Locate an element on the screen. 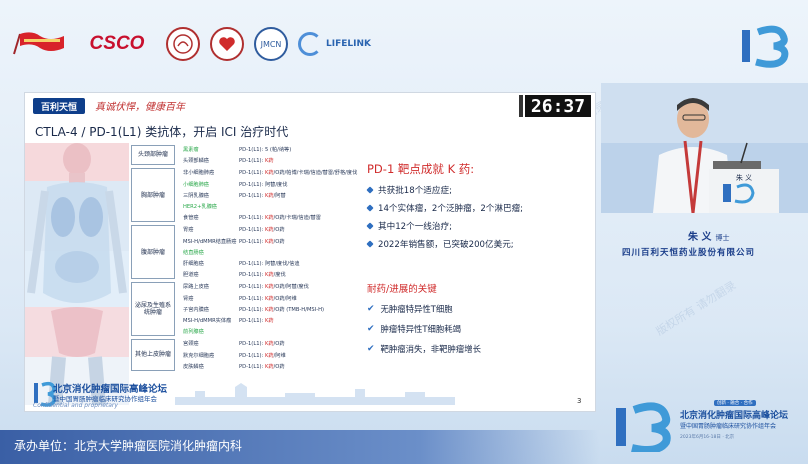  approved-agents: PD-1(L1): K药/O药 (TMB-H/MSI-H) is located at coordinates (281, 309).